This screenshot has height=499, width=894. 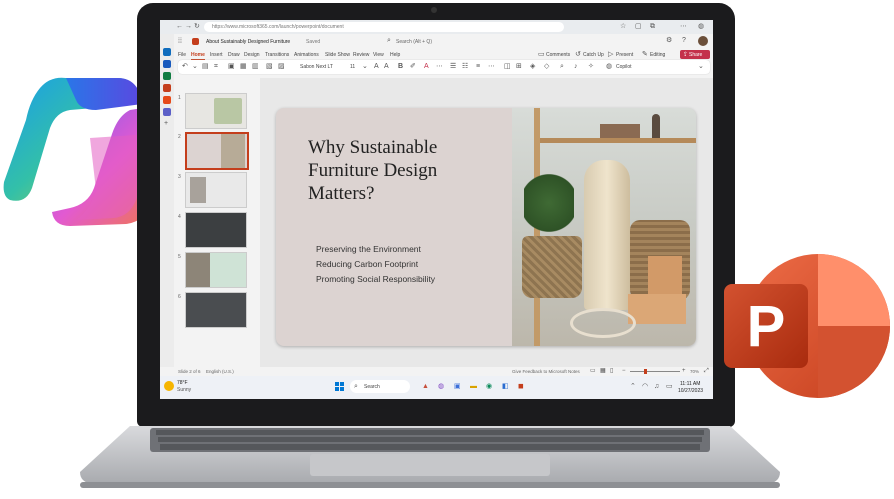 I want to click on tab-file: File, so click(x=182, y=55).